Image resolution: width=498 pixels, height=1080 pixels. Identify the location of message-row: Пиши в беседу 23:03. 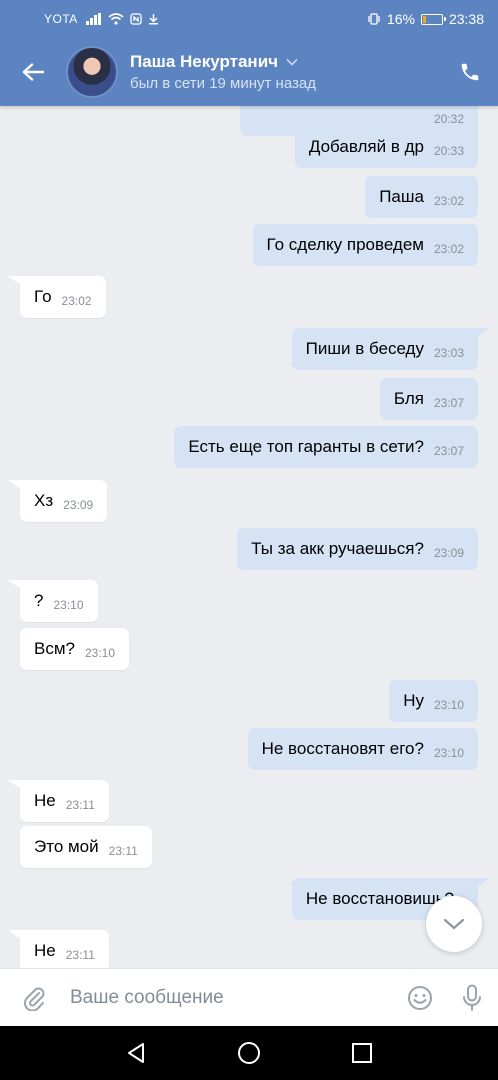
(249, 349).